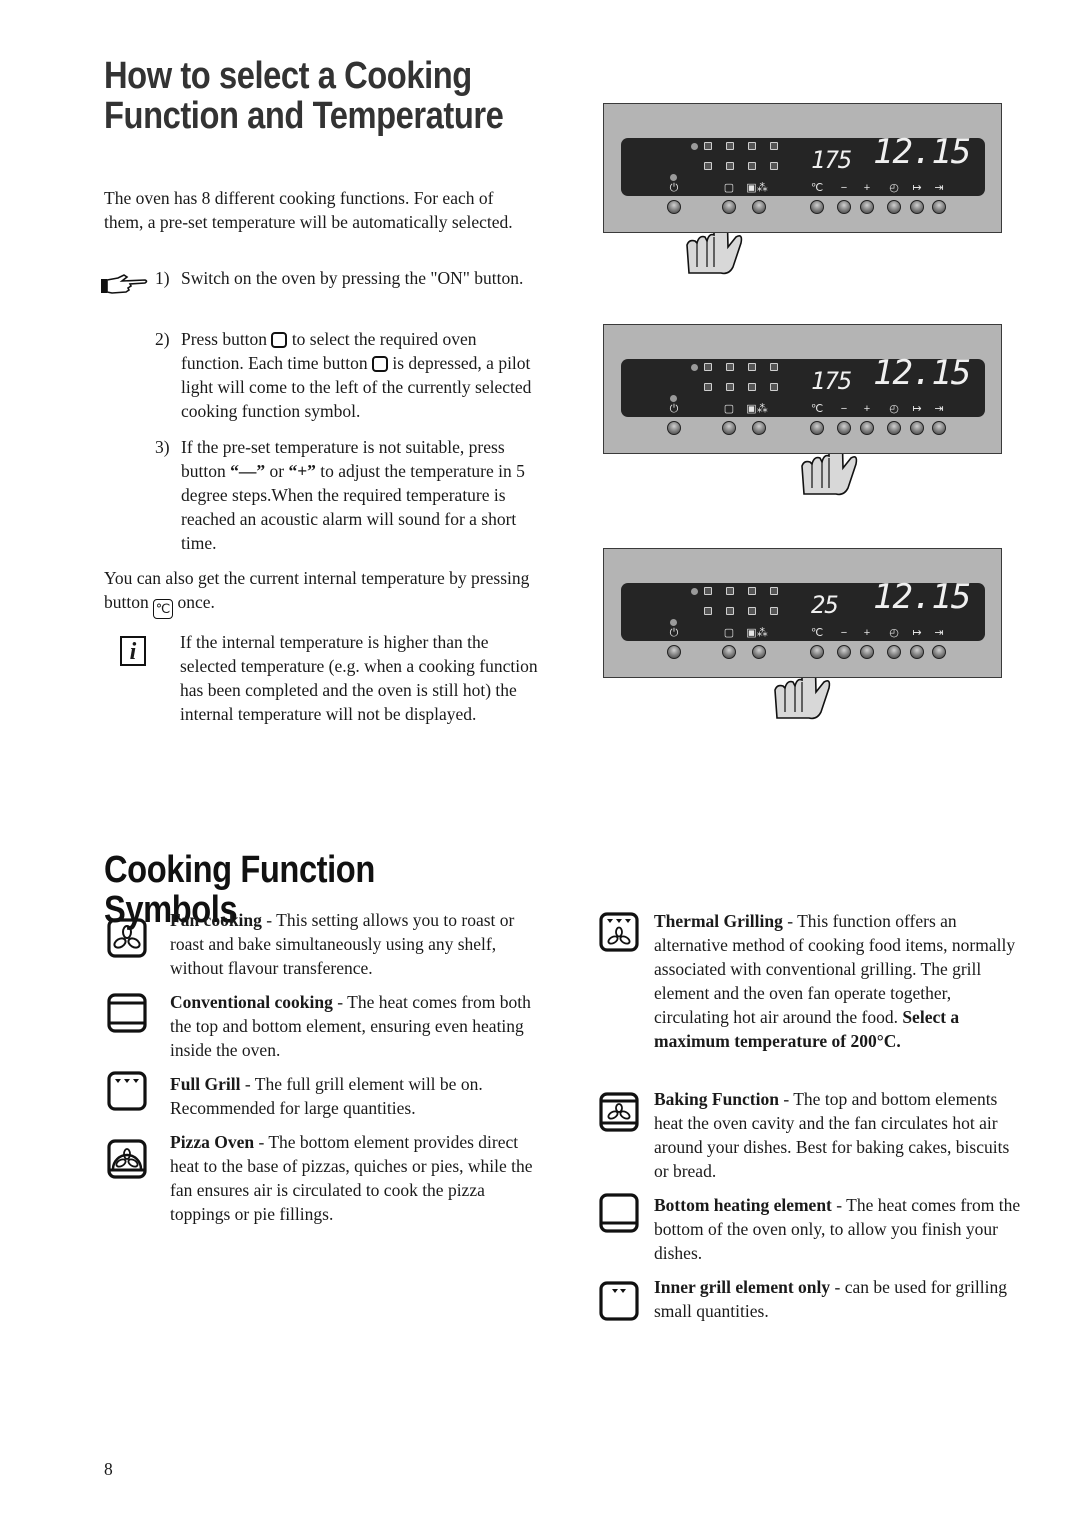 The width and height of the screenshot is (1080, 1528). Describe the element at coordinates (917, 409) in the screenshot. I see `duration-label-icon: ↦` at that location.